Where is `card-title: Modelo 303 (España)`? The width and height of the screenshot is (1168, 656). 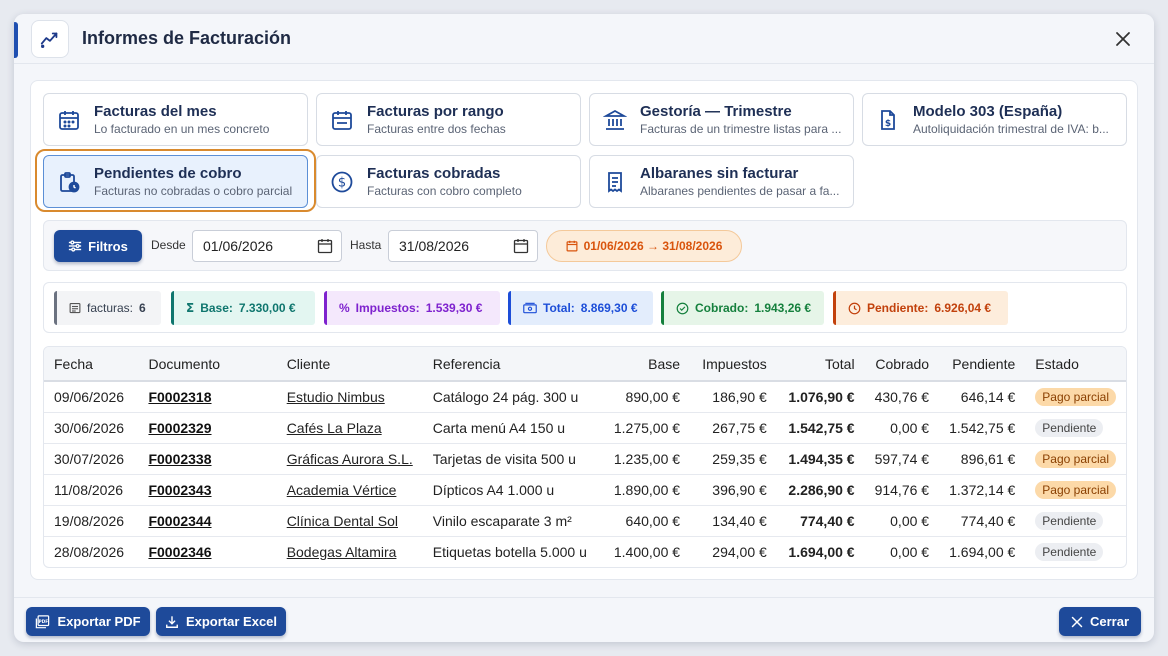 card-title: Modelo 303 (España) is located at coordinates (988, 111).